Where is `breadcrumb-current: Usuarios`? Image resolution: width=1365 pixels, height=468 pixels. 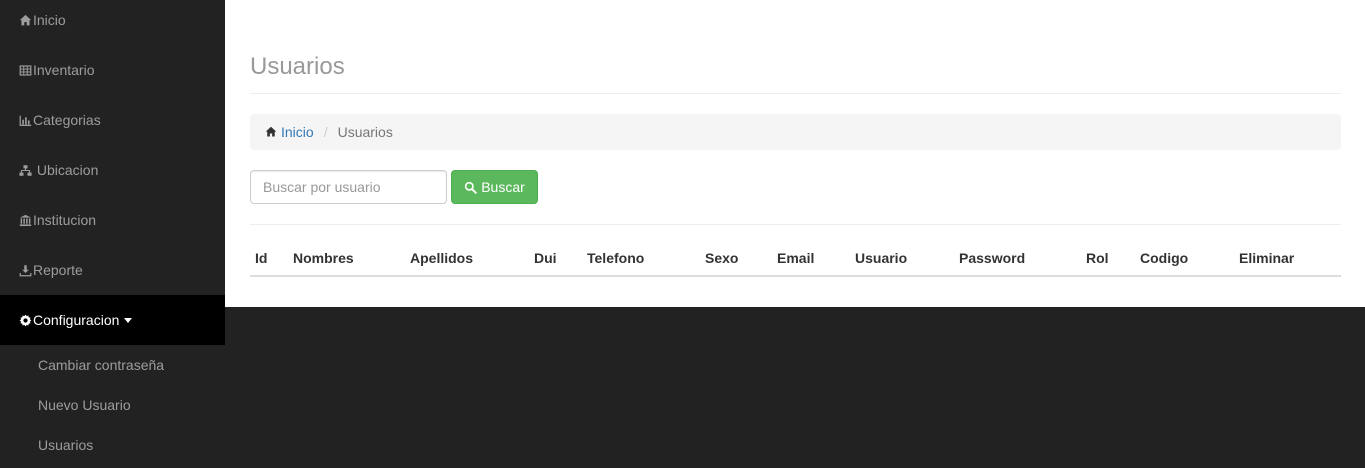
breadcrumb-current: Usuarios is located at coordinates (365, 132).